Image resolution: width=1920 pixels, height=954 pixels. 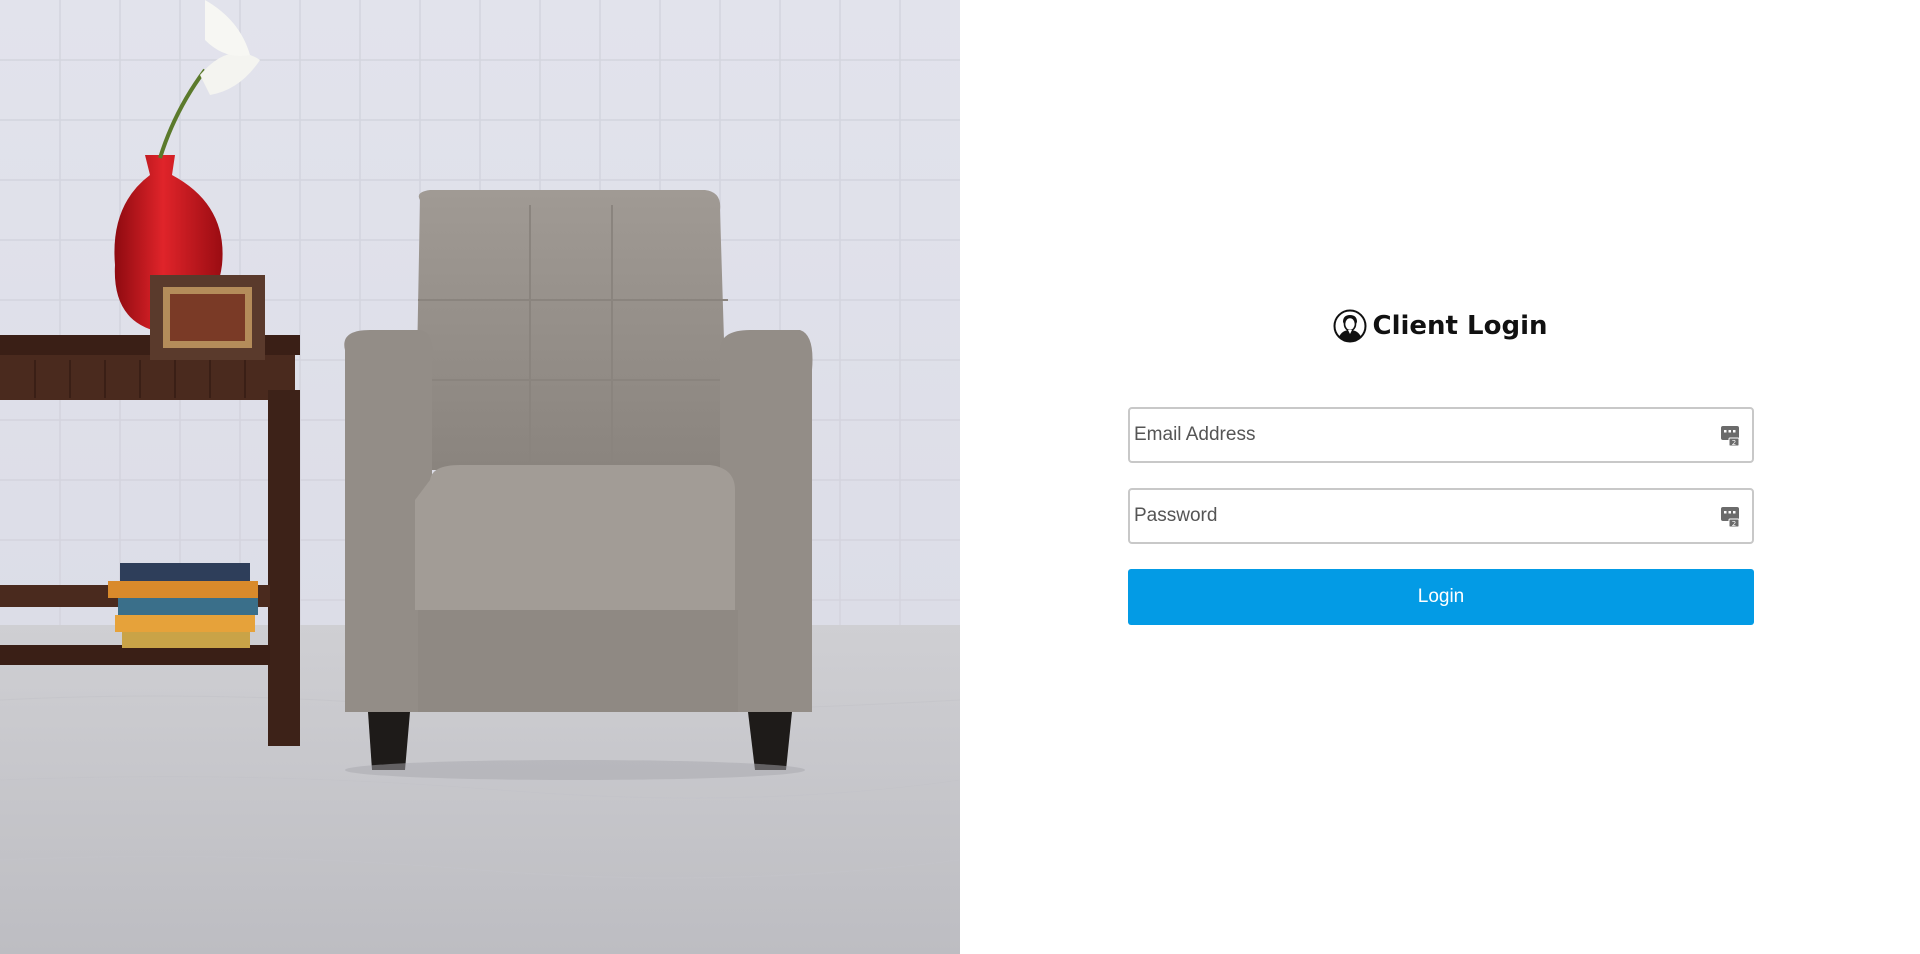 I want to click on login-button: Login, so click(x=1441, y=597).